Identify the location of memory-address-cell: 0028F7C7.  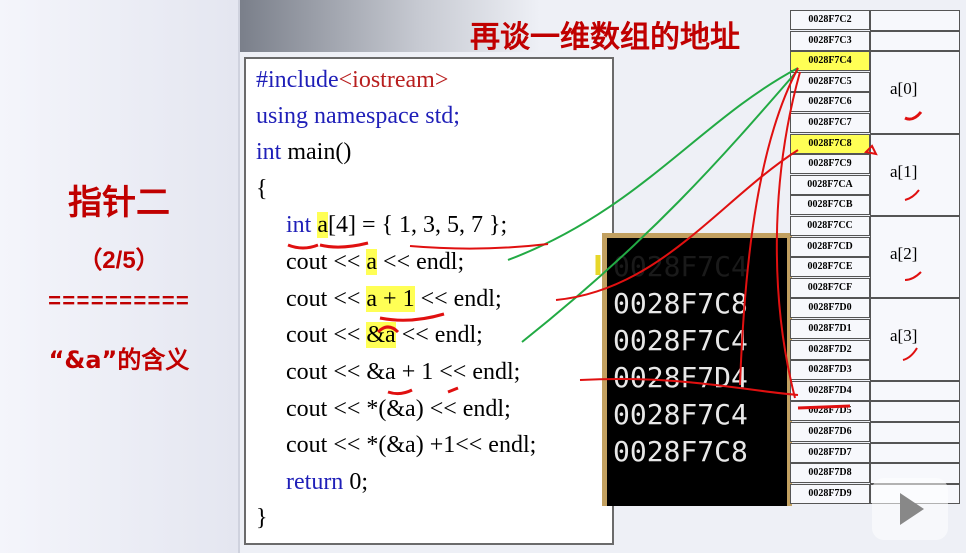
(830, 123).